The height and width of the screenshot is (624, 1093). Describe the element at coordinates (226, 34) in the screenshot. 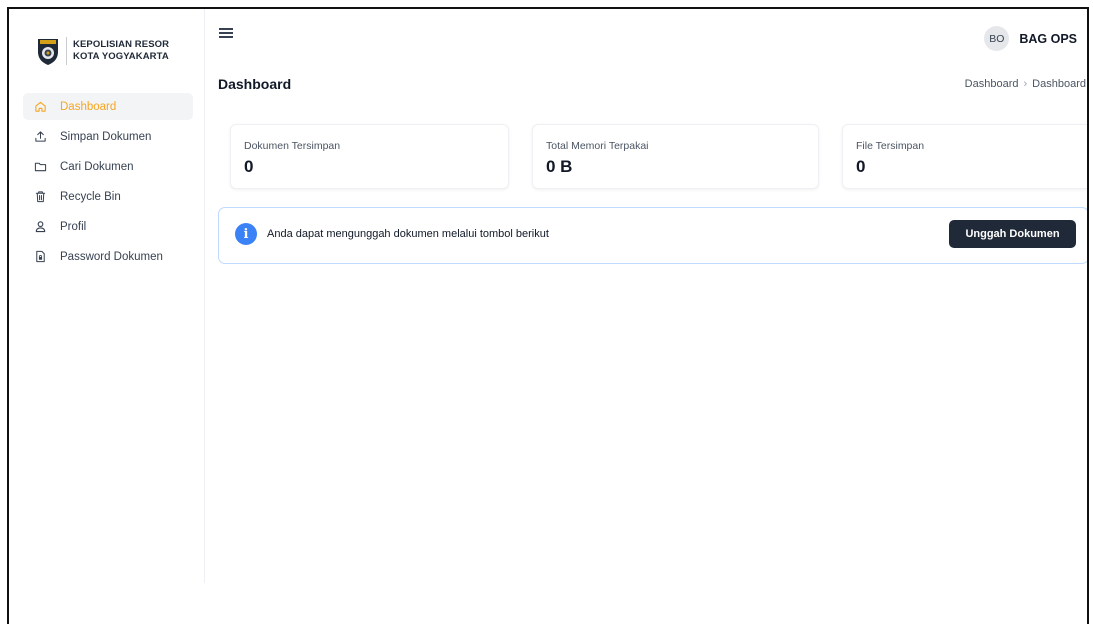

I see `menu-toggle-icon` at that location.